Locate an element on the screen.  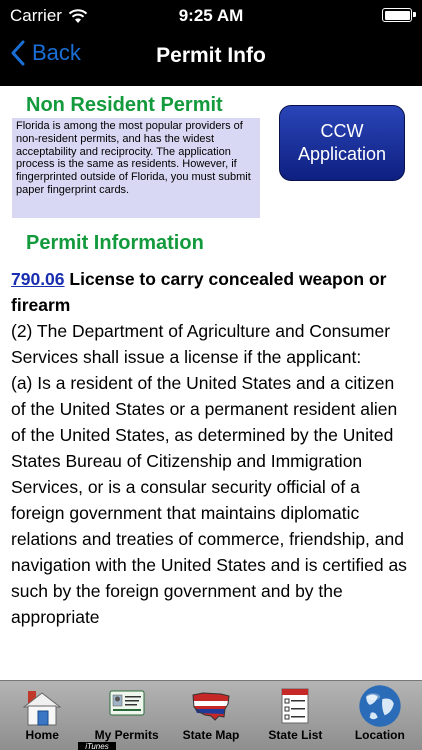
permit-information-heading: Permit Information is located at coordinates (115, 243).